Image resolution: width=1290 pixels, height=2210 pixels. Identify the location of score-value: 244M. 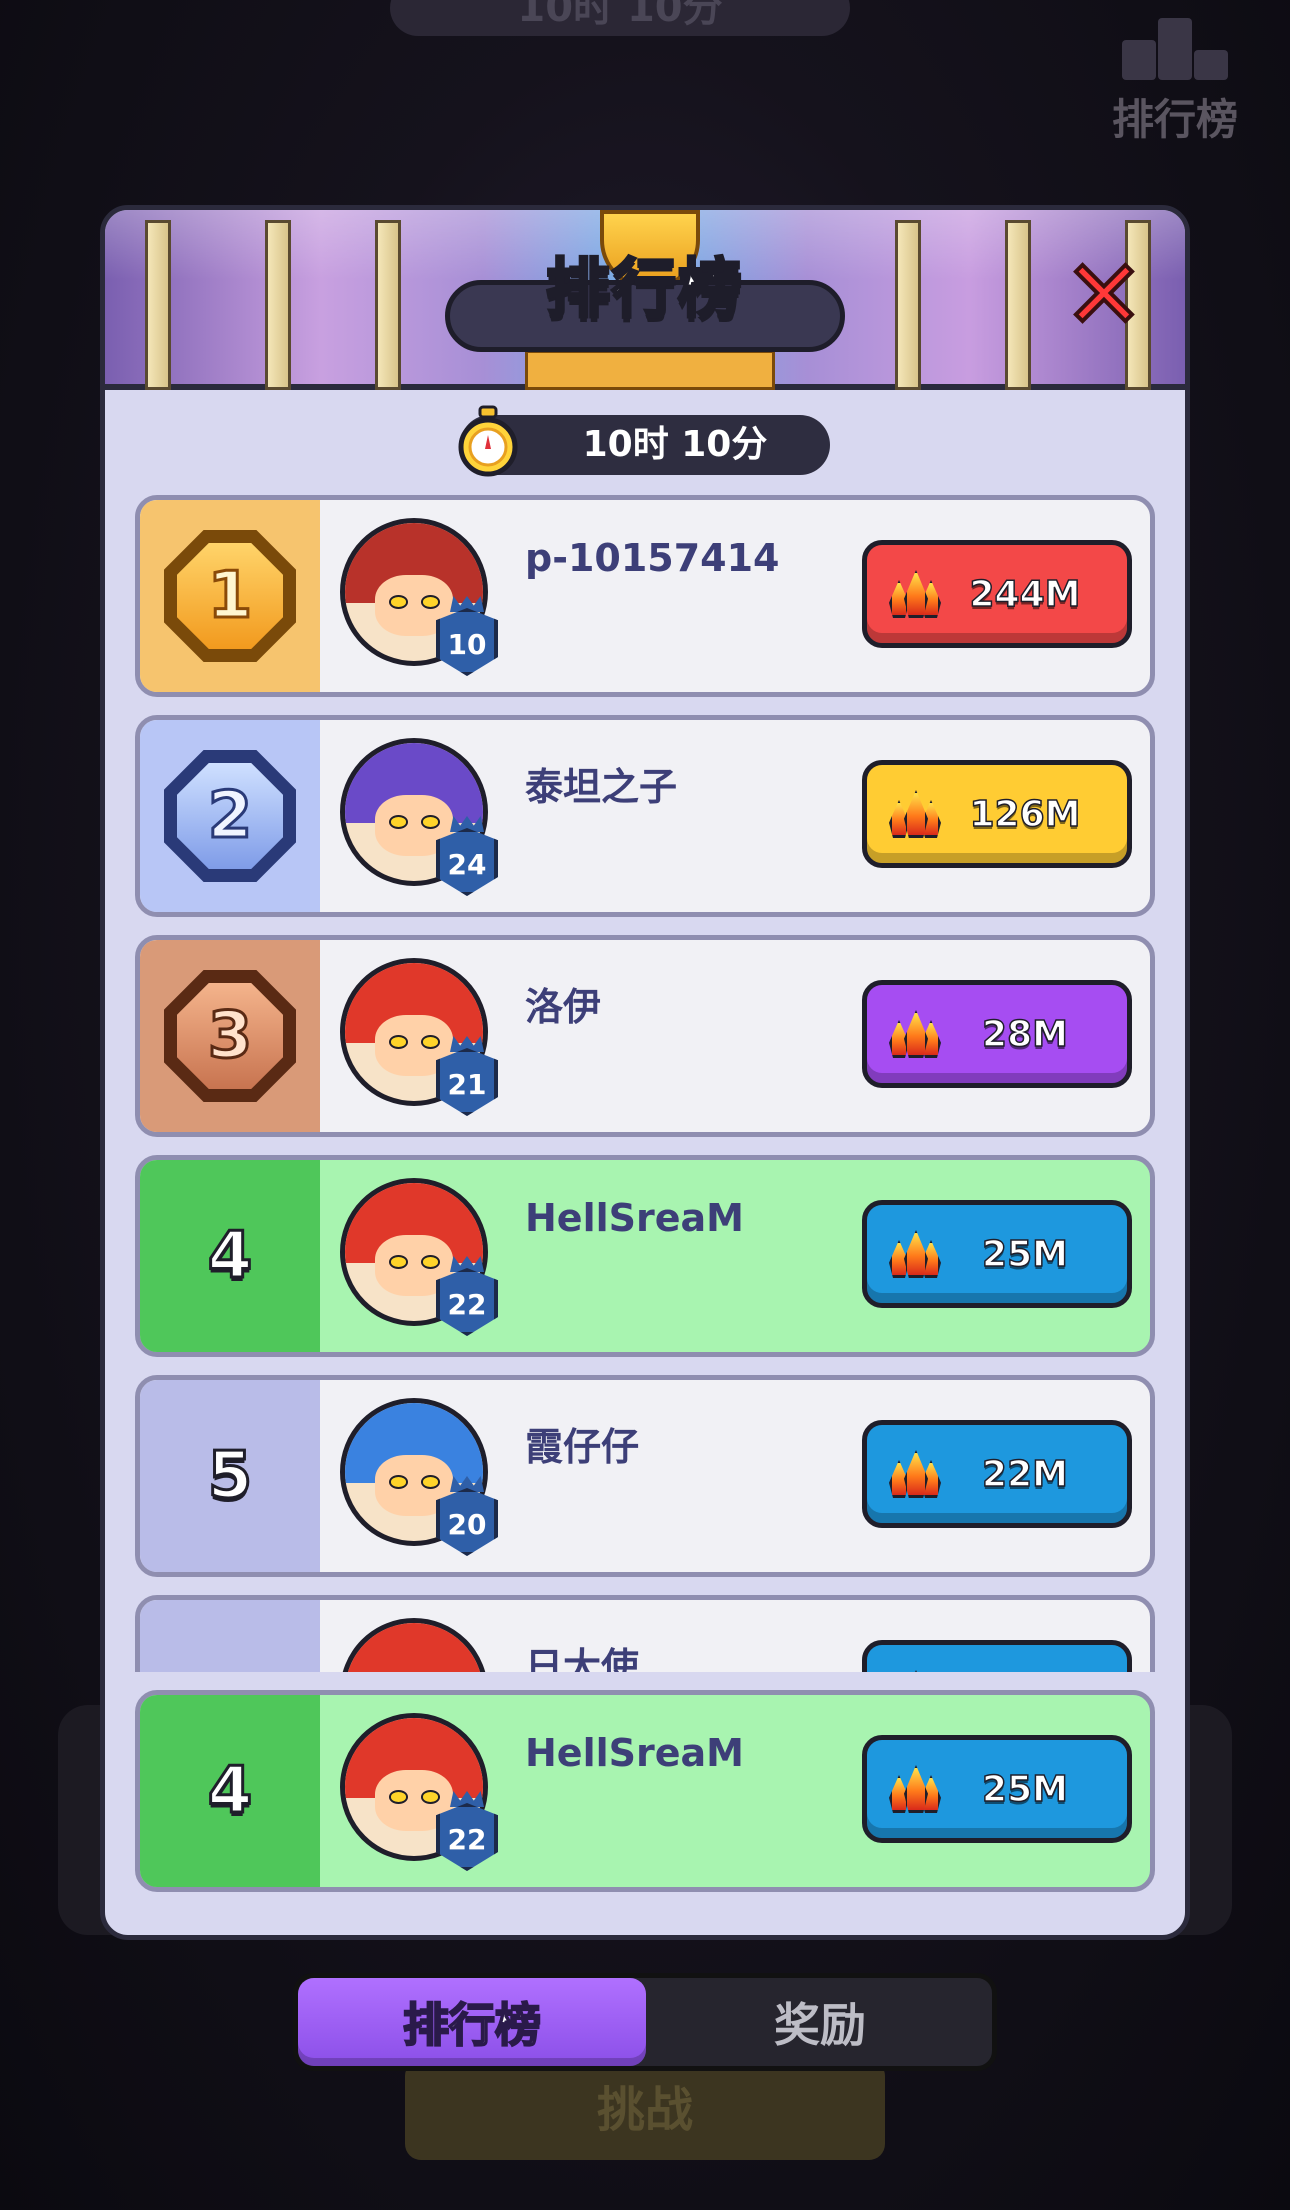
(1025, 594).